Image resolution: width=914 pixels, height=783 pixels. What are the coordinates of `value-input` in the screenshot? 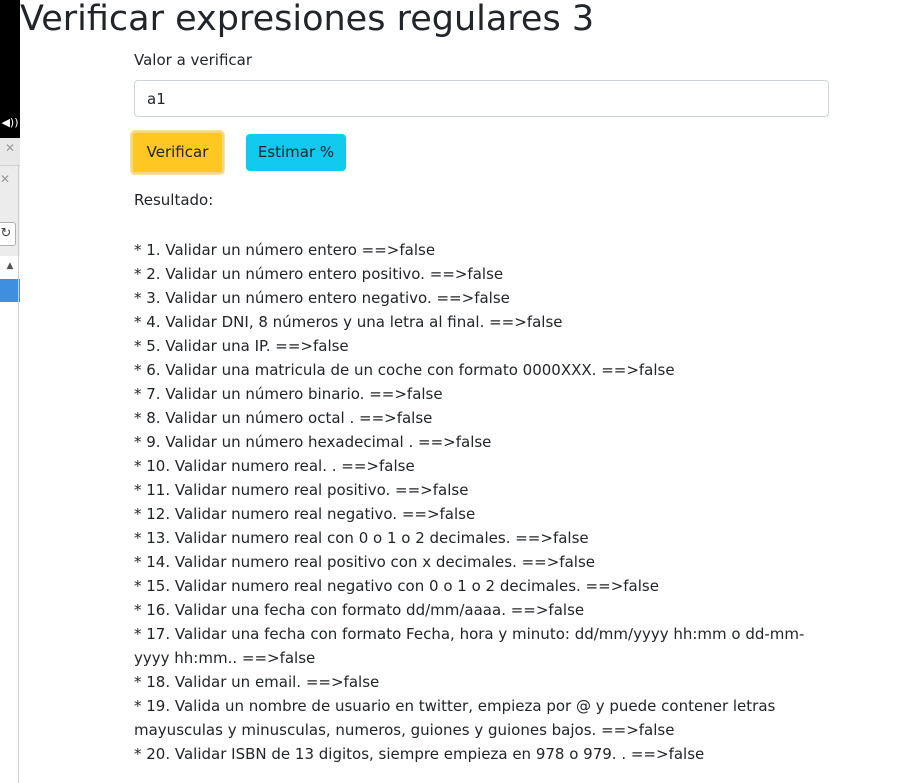 It's located at (481, 98).